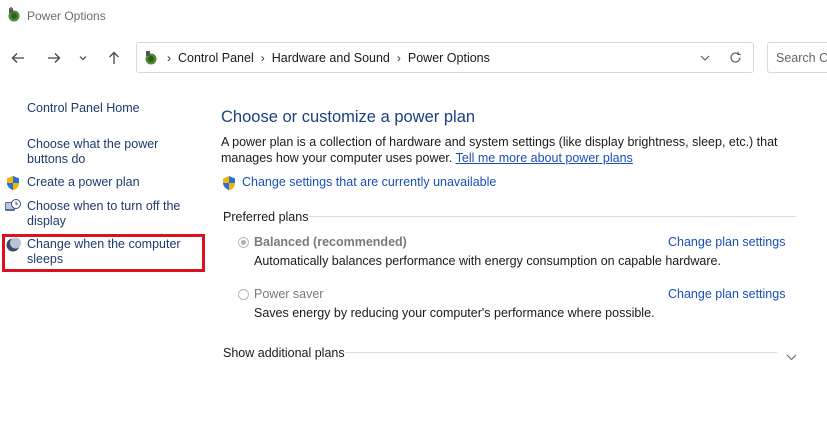  I want to click on sidebar-item-label: display, so click(46, 221).